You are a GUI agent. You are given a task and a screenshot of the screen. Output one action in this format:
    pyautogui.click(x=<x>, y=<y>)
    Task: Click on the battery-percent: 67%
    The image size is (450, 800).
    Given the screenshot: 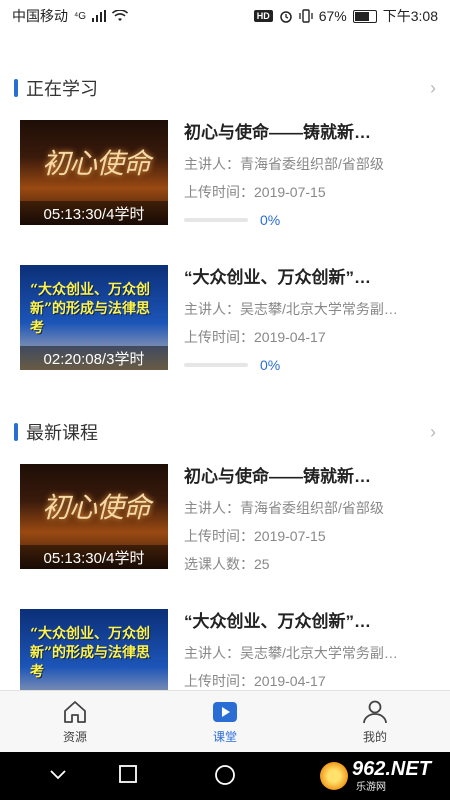 What is the action you would take?
    pyautogui.click(x=332, y=16)
    